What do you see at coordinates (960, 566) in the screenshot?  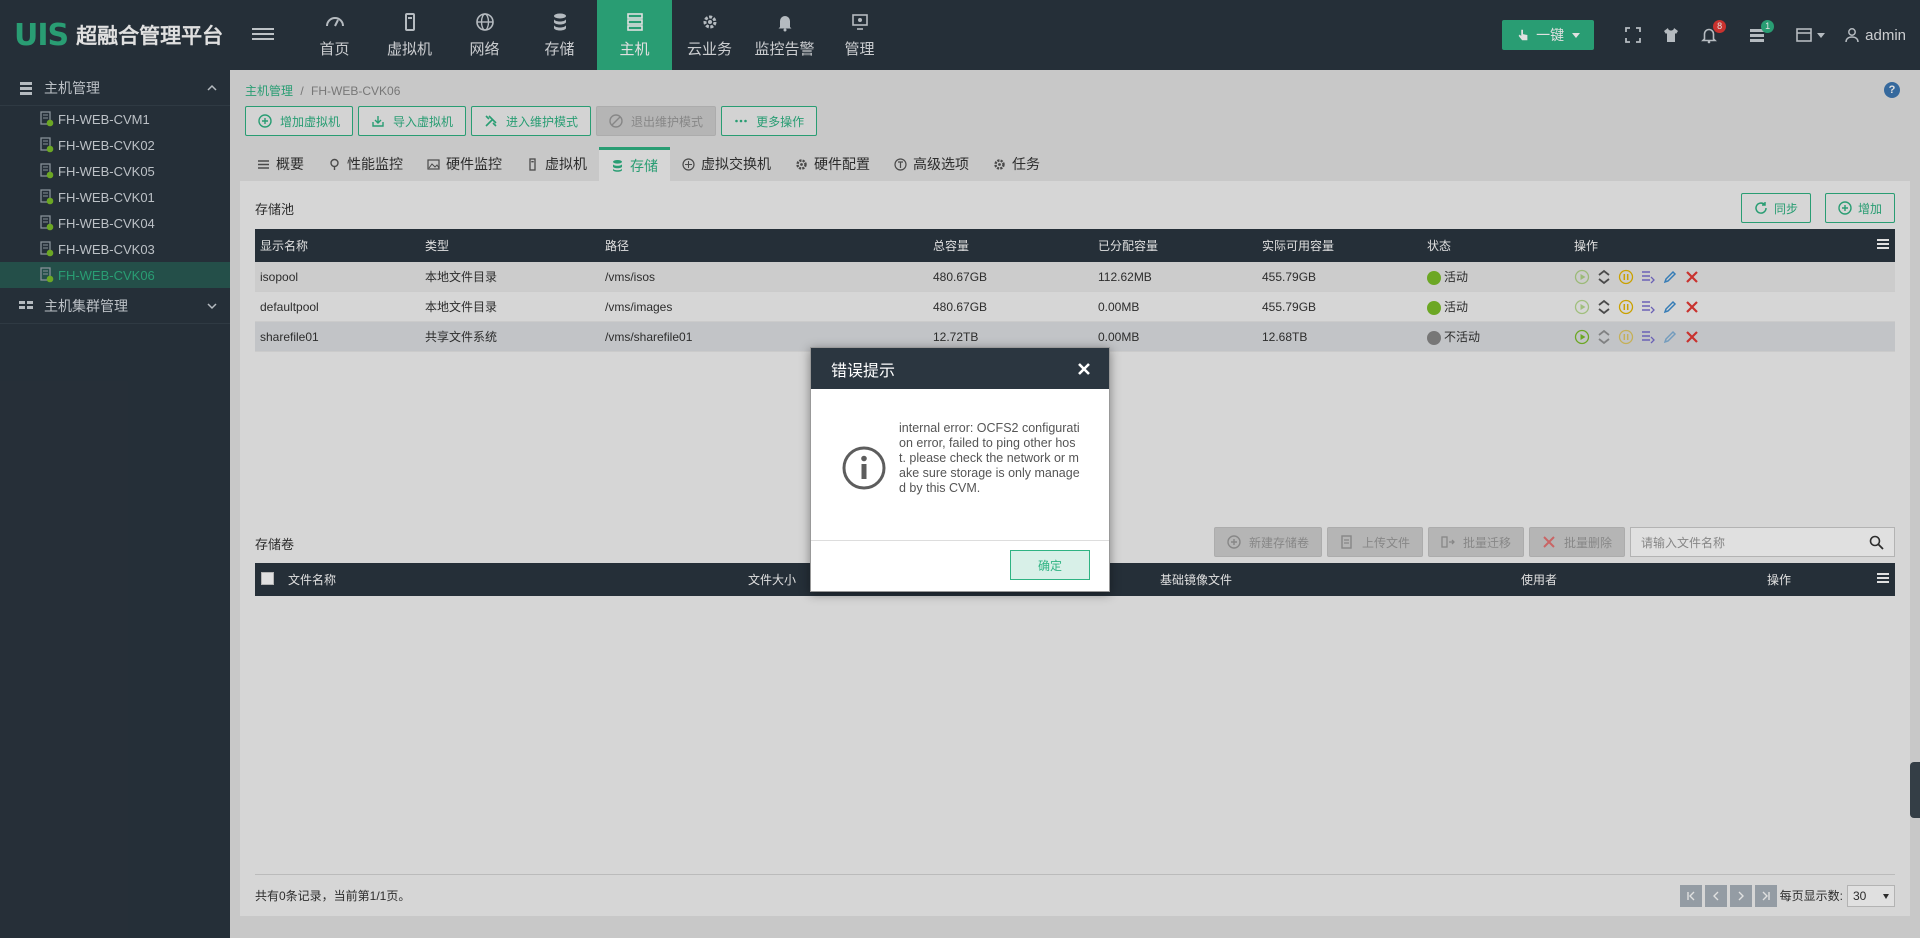 I see `dialog-footer: 确定` at bounding box center [960, 566].